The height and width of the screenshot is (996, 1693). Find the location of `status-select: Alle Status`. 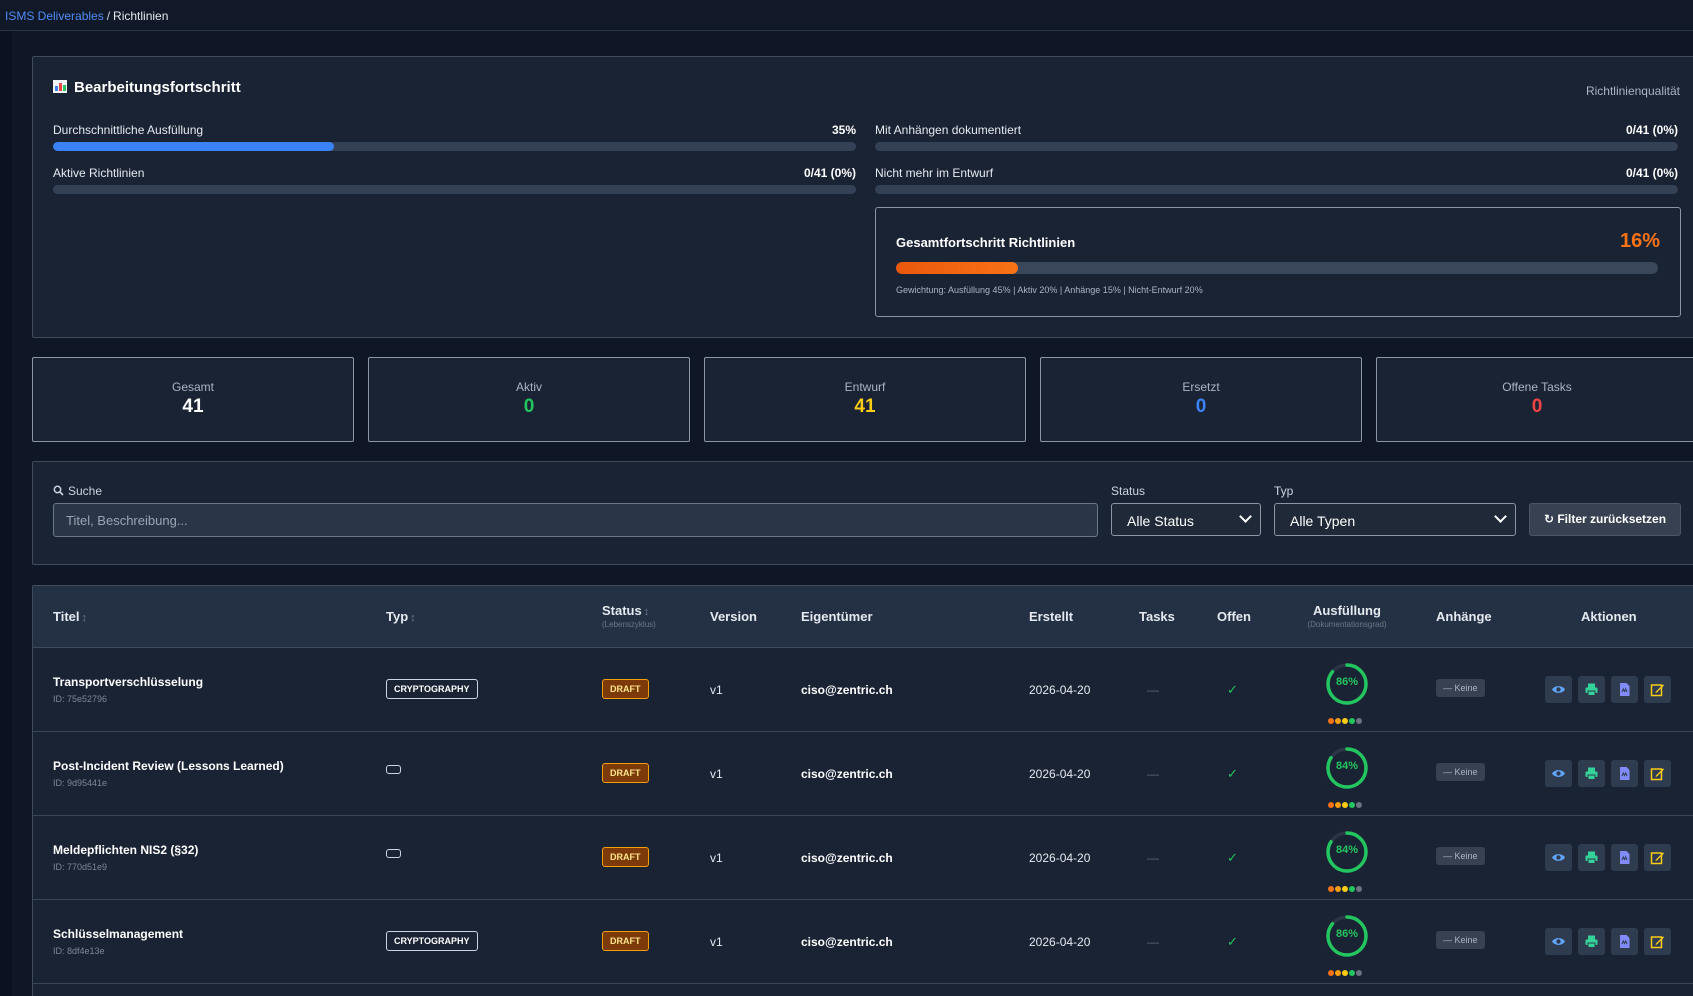

status-select: Alle Status is located at coordinates (1186, 519).